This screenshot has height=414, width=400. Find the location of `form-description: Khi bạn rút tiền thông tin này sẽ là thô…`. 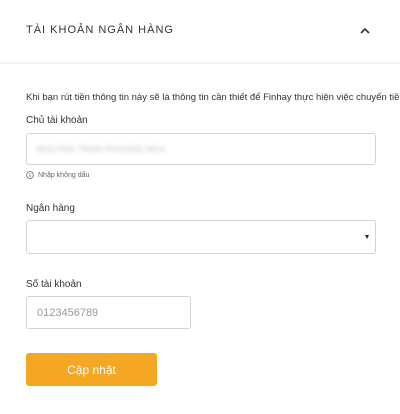

form-description: Khi bạn rút tiền thông tin này sẽ là thô… is located at coordinates (213, 97).